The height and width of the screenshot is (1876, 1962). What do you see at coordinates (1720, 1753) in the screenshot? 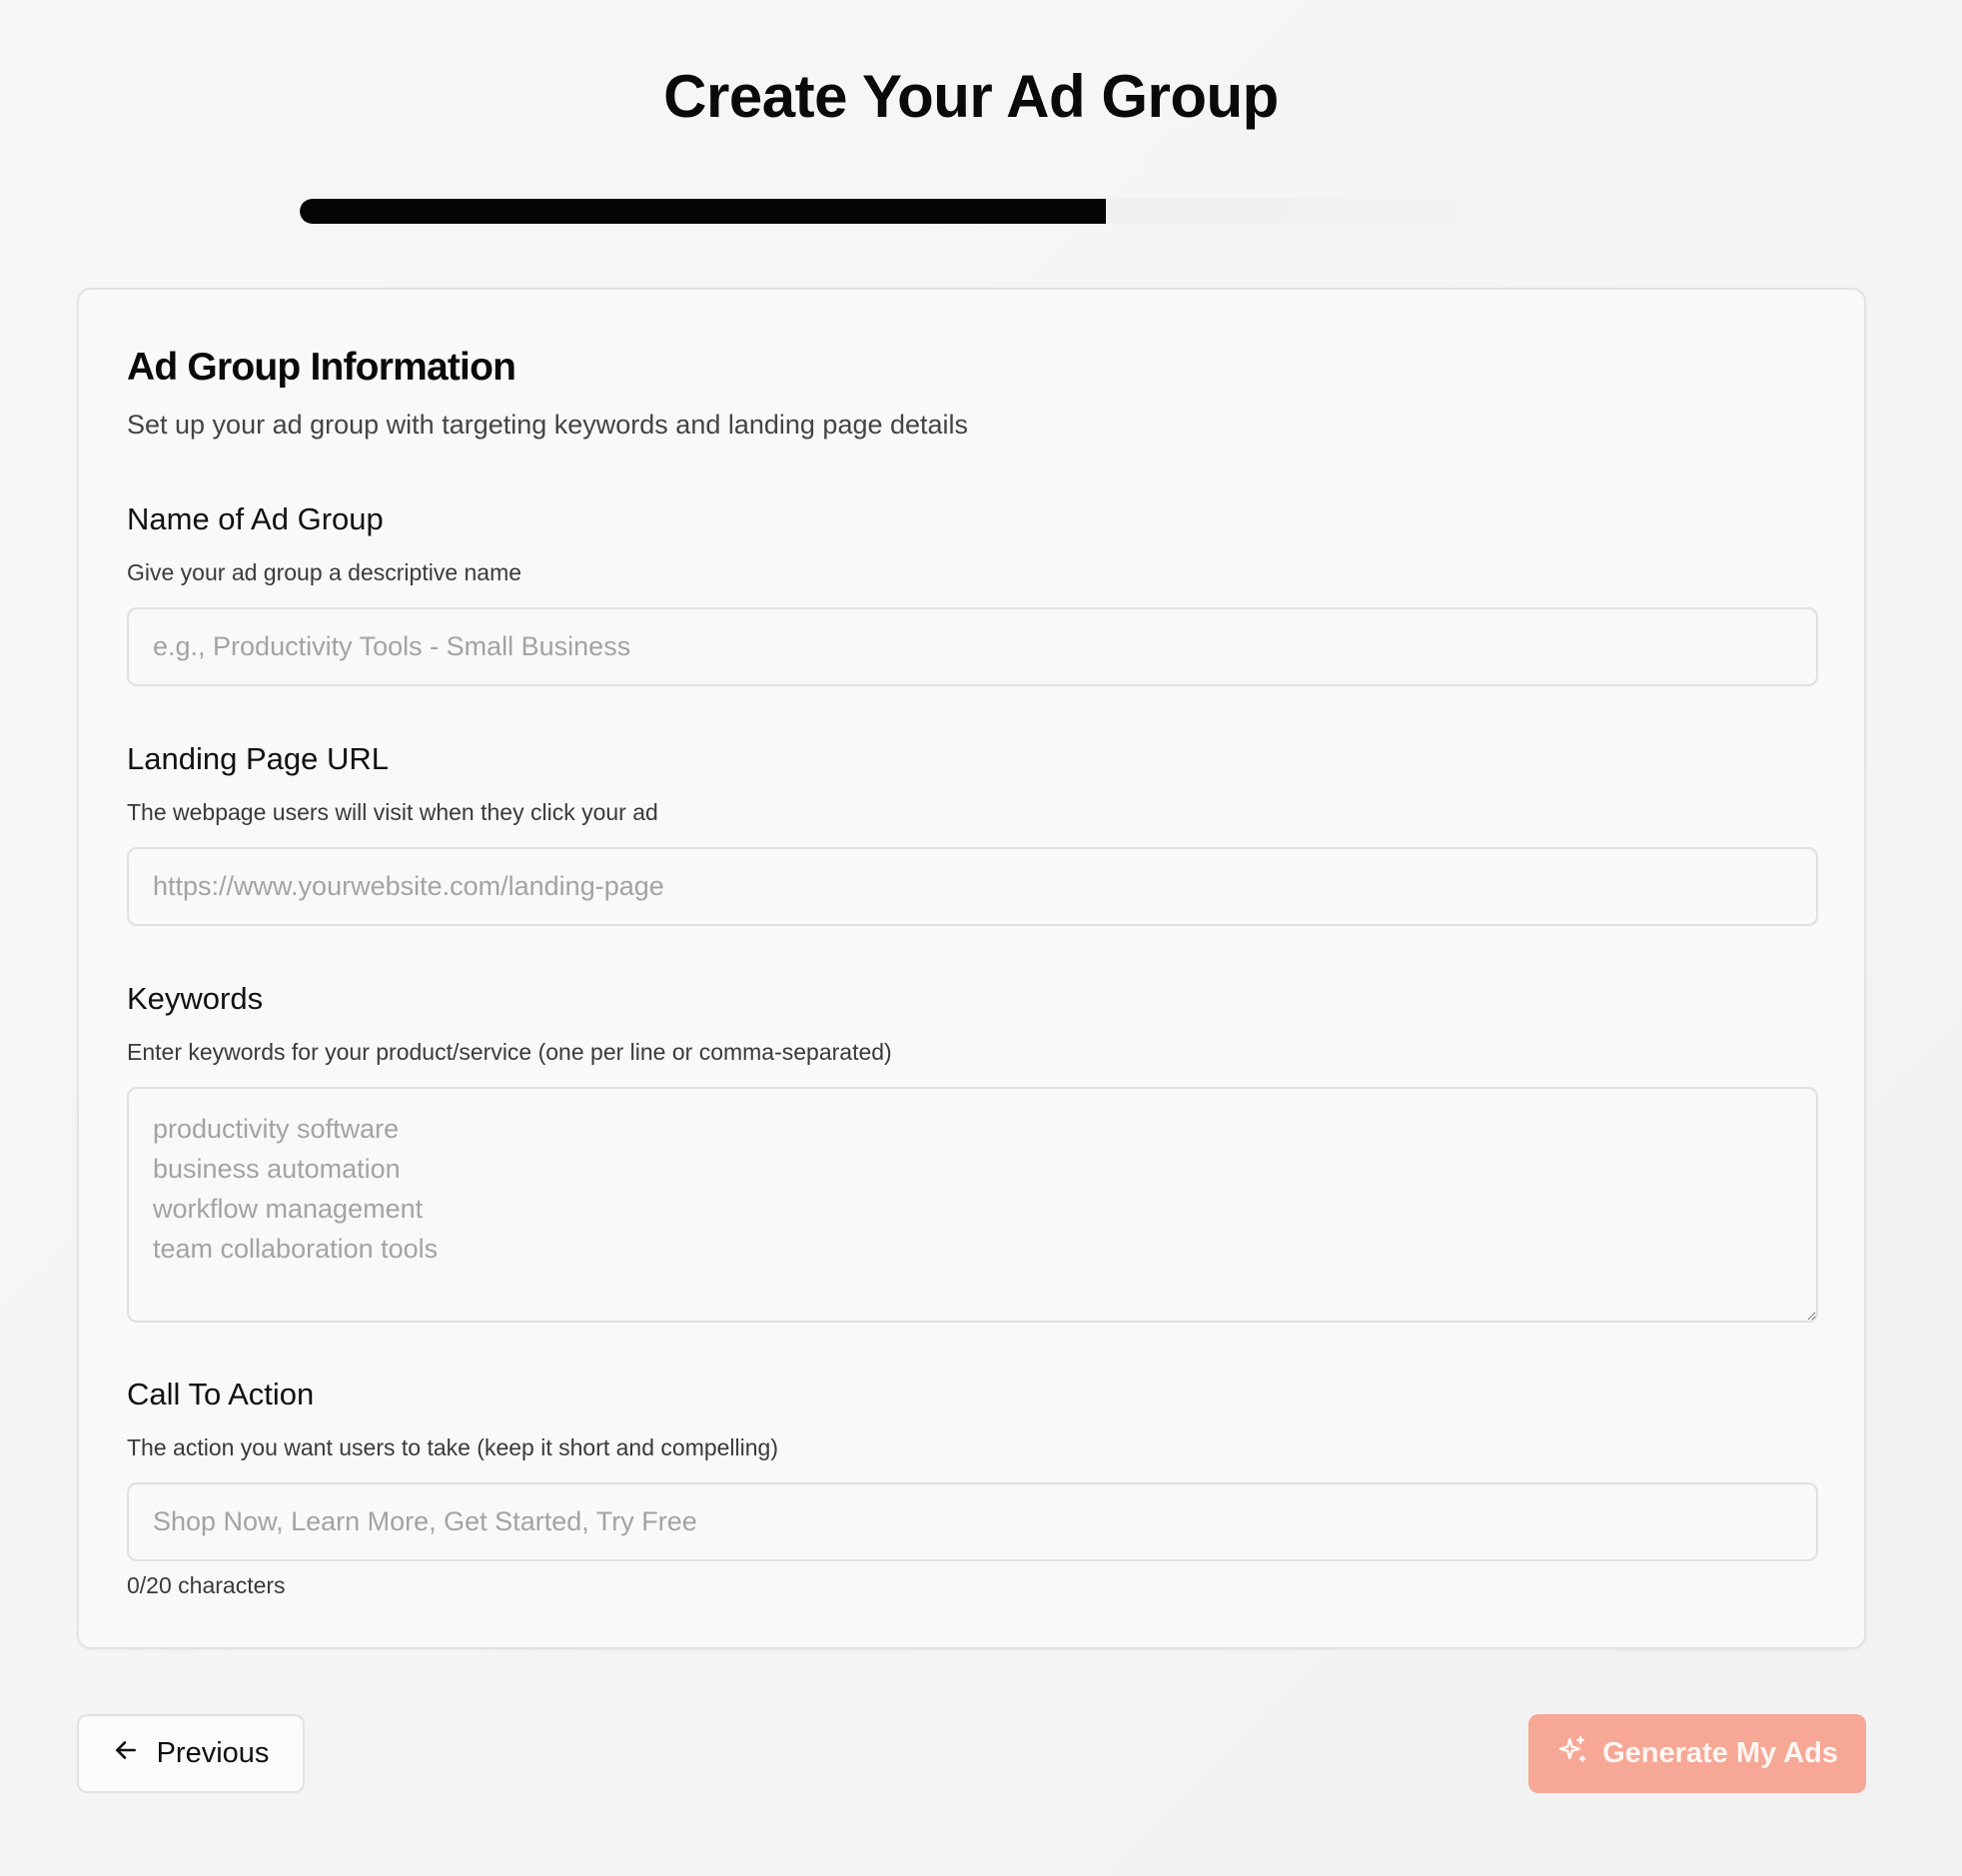
I see `generate-my-ads-button-label: Generate My Ads` at bounding box center [1720, 1753].